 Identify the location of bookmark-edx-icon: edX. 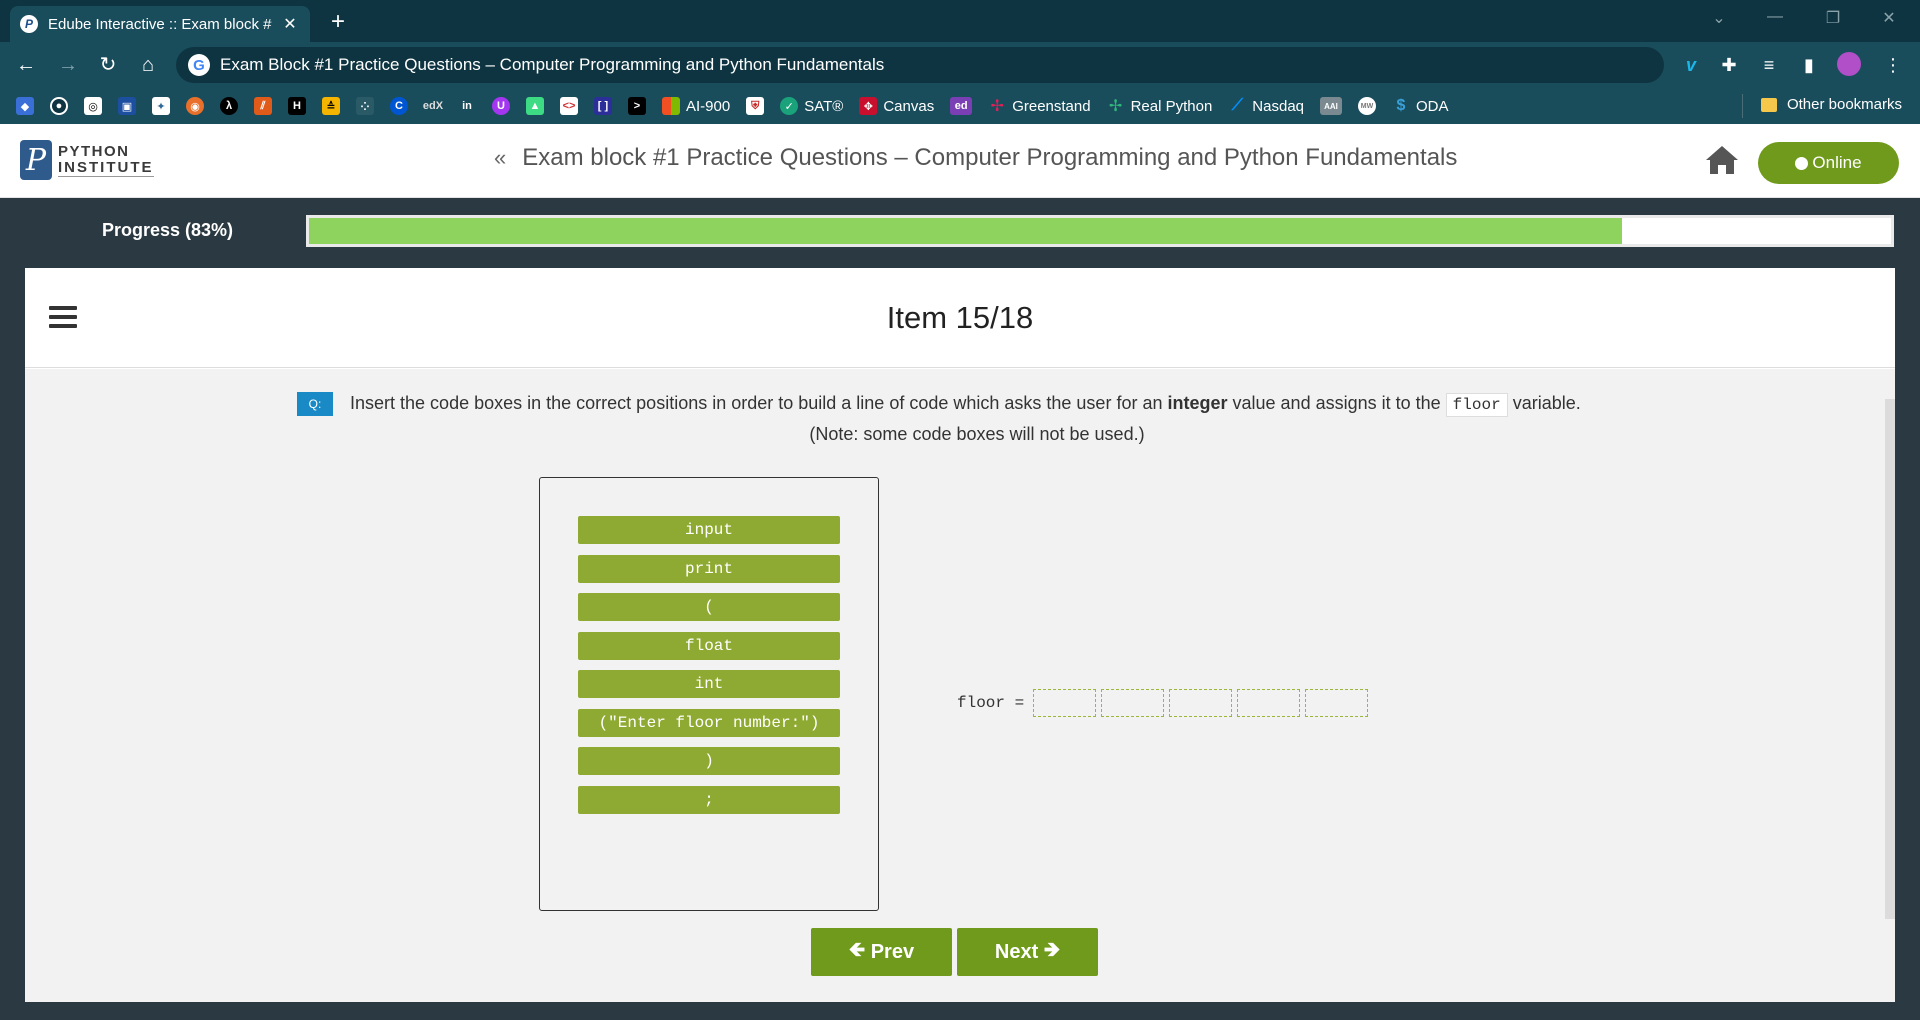
(433, 106).